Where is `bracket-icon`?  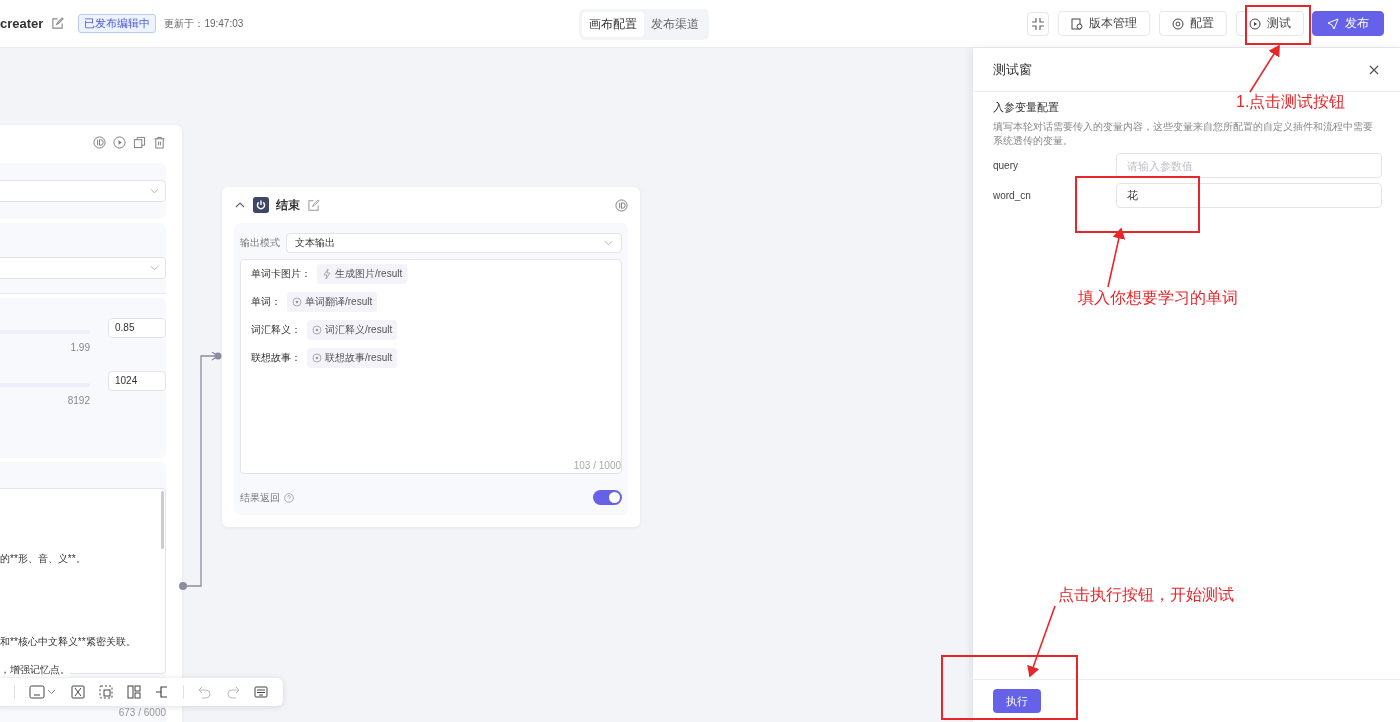 bracket-icon is located at coordinates (162, 692).